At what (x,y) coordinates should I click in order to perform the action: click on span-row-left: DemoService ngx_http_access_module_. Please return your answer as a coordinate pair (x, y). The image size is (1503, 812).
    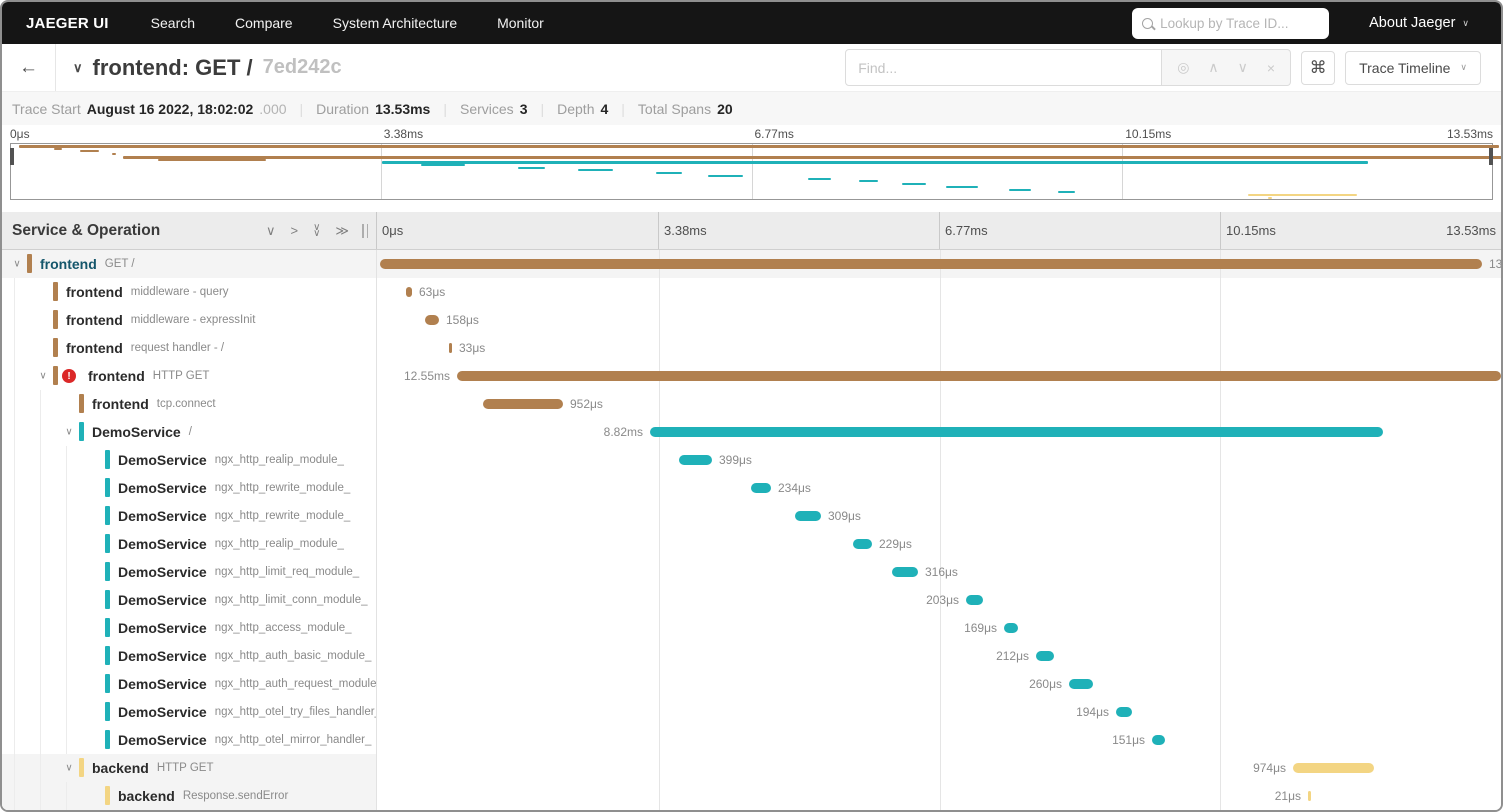
    Looking at the image, I should click on (189, 628).